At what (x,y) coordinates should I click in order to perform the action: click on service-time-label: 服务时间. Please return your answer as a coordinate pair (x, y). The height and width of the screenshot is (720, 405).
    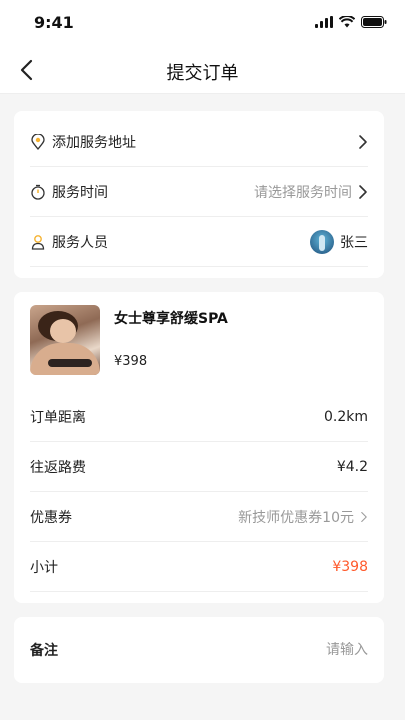
    Looking at the image, I should click on (80, 192).